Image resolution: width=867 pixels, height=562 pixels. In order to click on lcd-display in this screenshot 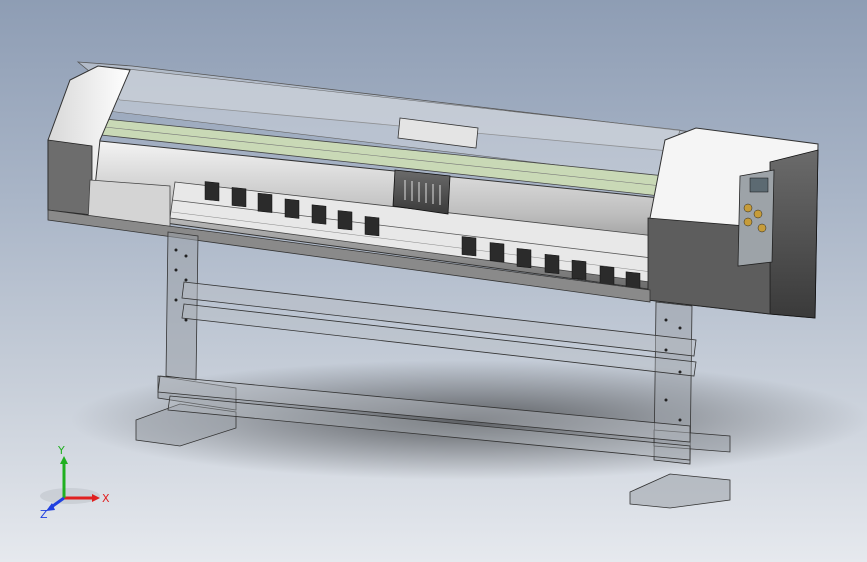, I will do `click(759, 185)`.